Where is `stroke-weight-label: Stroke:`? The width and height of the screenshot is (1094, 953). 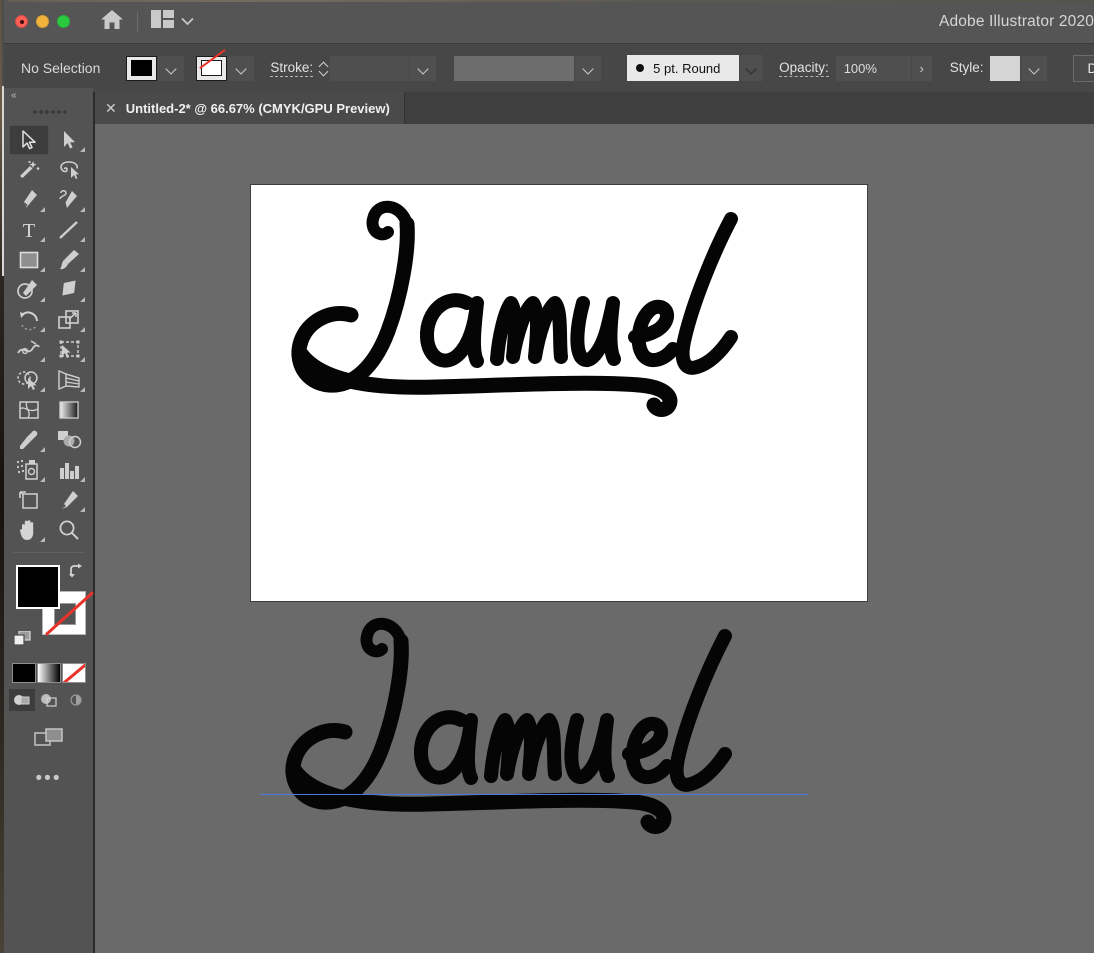
stroke-weight-label: Stroke: is located at coordinates (292, 68).